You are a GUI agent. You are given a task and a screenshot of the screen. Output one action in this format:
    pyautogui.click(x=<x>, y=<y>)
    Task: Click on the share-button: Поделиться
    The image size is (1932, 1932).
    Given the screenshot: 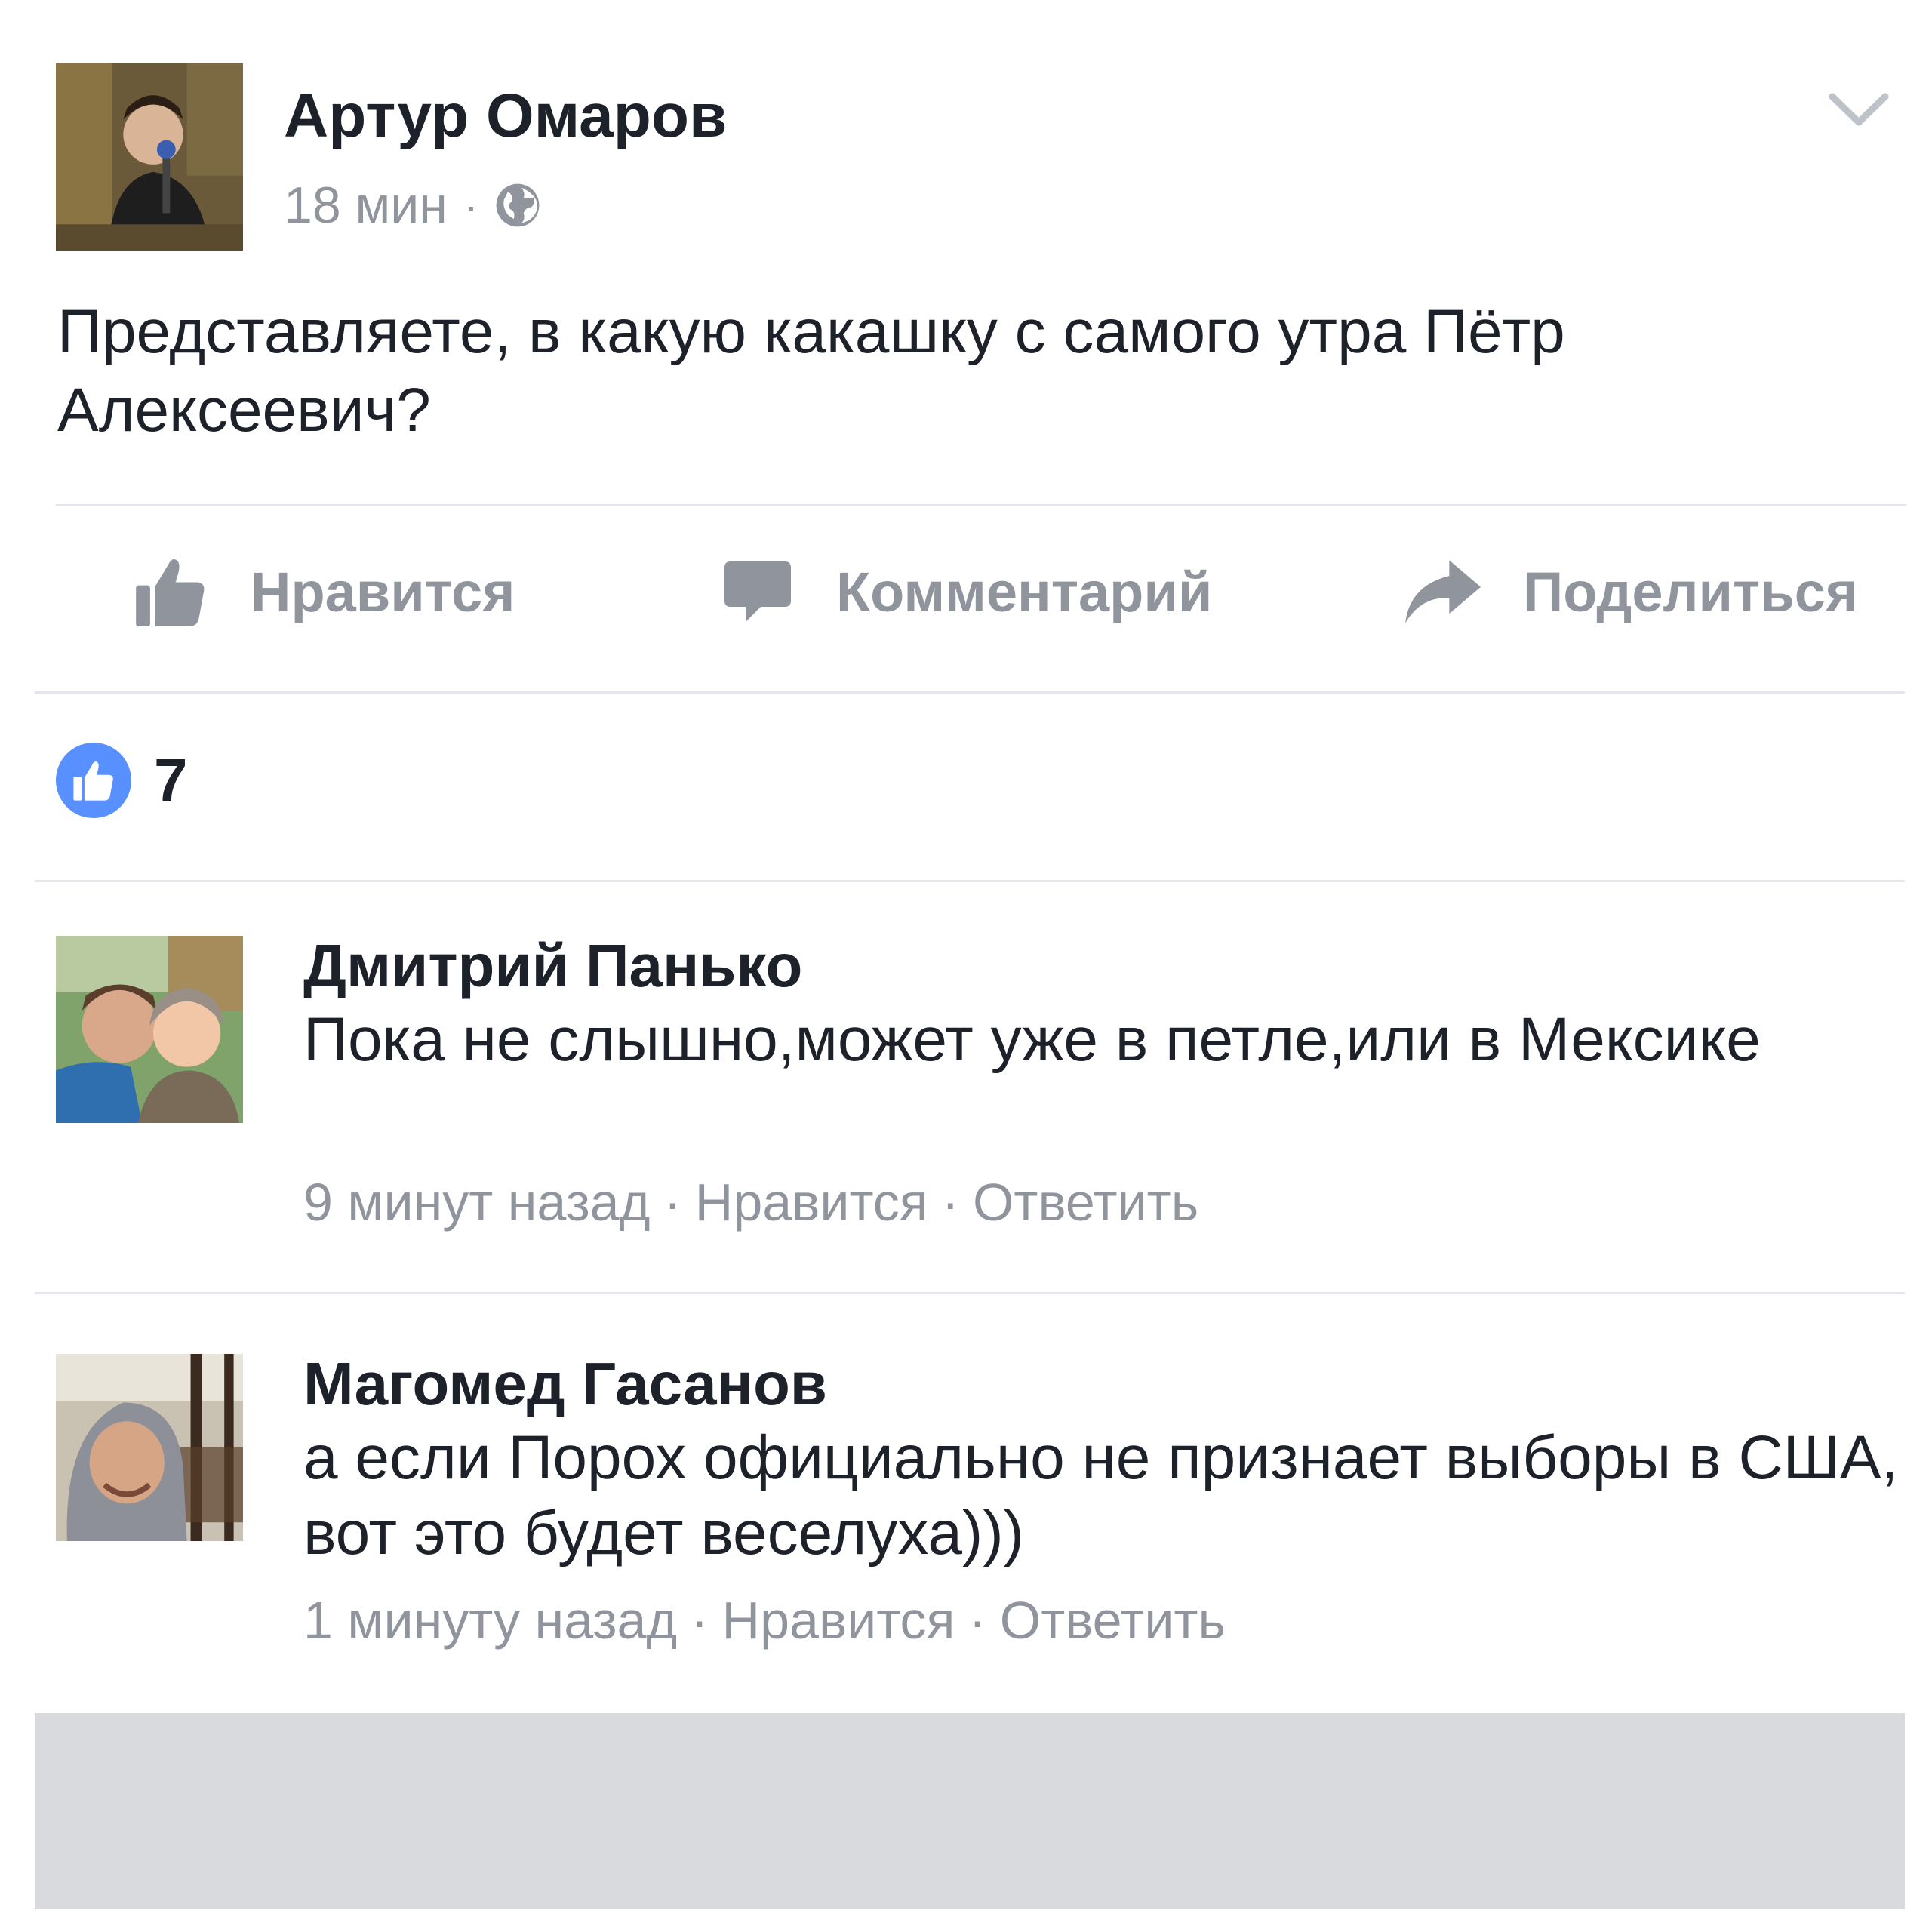 What is the action you would take?
    pyautogui.click(x=1631, y=591)
    